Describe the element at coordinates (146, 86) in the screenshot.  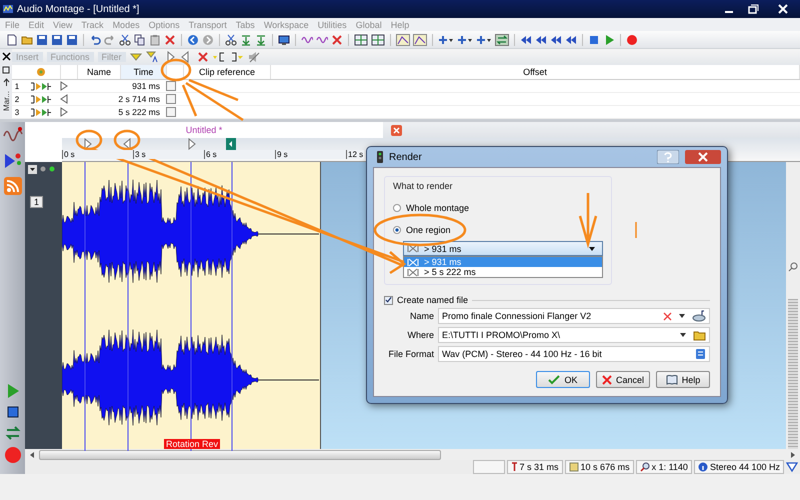
I see `time-cell-text: 931 ms` at that location.